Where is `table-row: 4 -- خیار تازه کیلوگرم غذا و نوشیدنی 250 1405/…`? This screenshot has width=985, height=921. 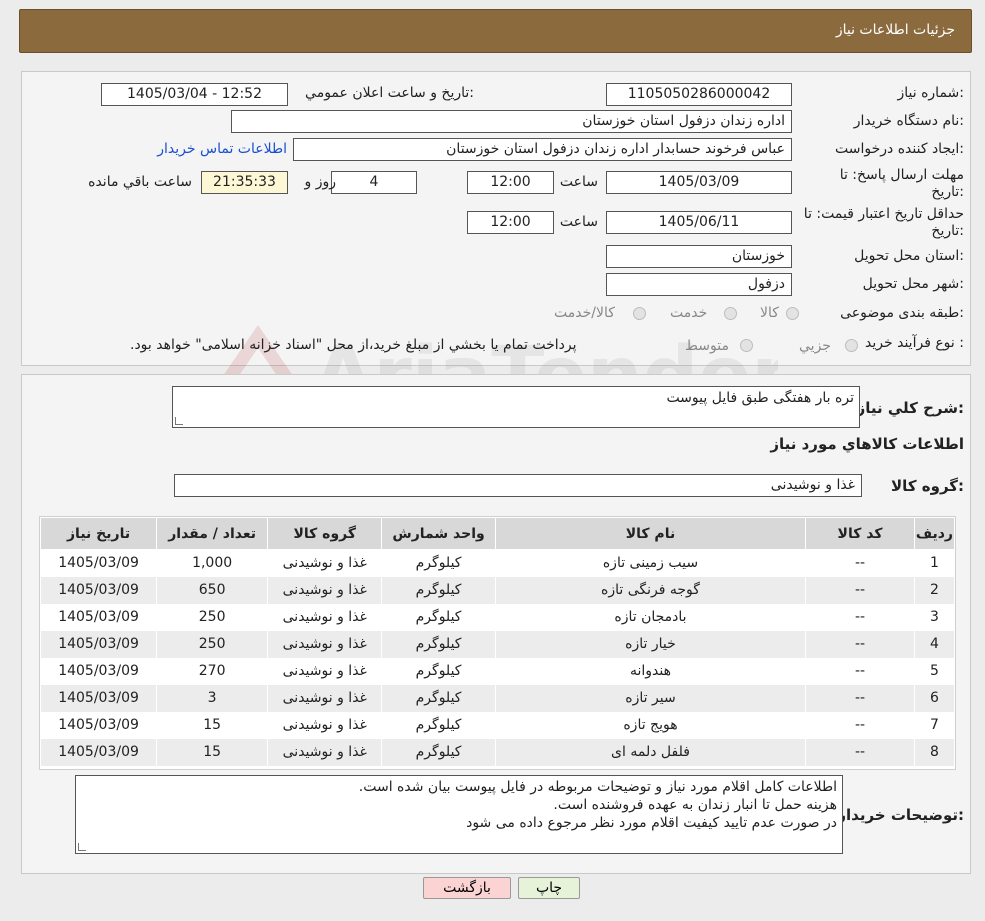
table-row: 4 -- خیار تازه کیلوگرم غذا و نوشیدنی 250 1405/… is located at coordinates (497, 644).